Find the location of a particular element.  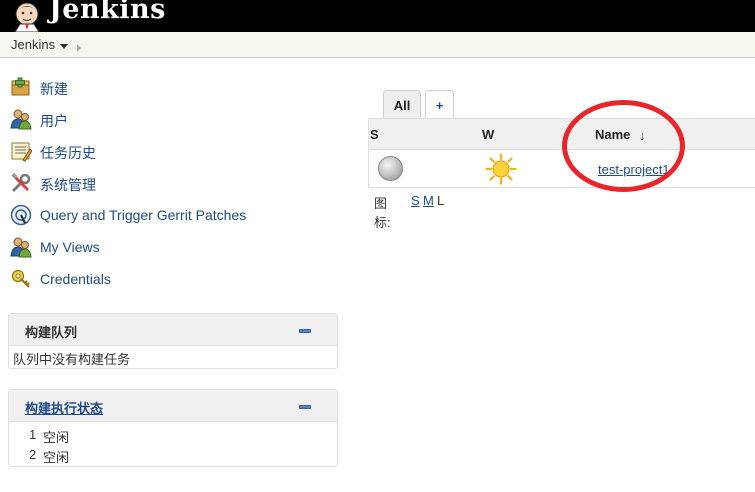

column-header-weather: W is located at coordinates (488, 134).